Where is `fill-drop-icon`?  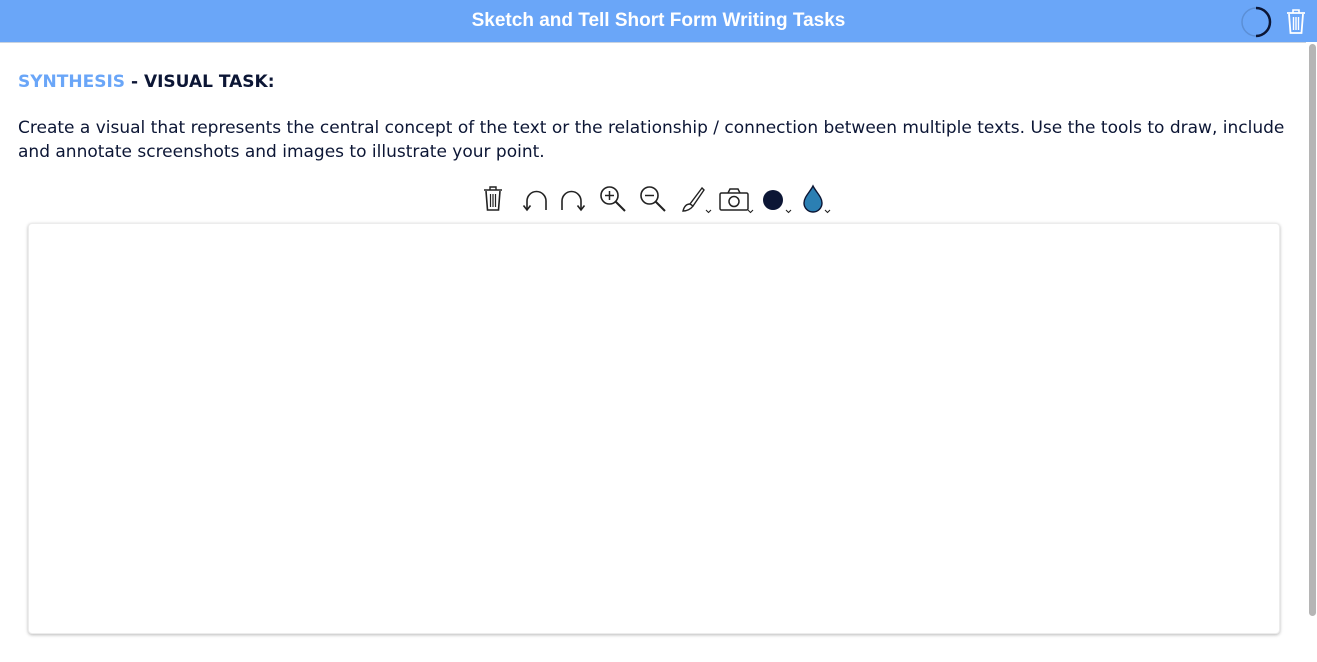
fill-drop-icon is located at coordinates (817, 199).